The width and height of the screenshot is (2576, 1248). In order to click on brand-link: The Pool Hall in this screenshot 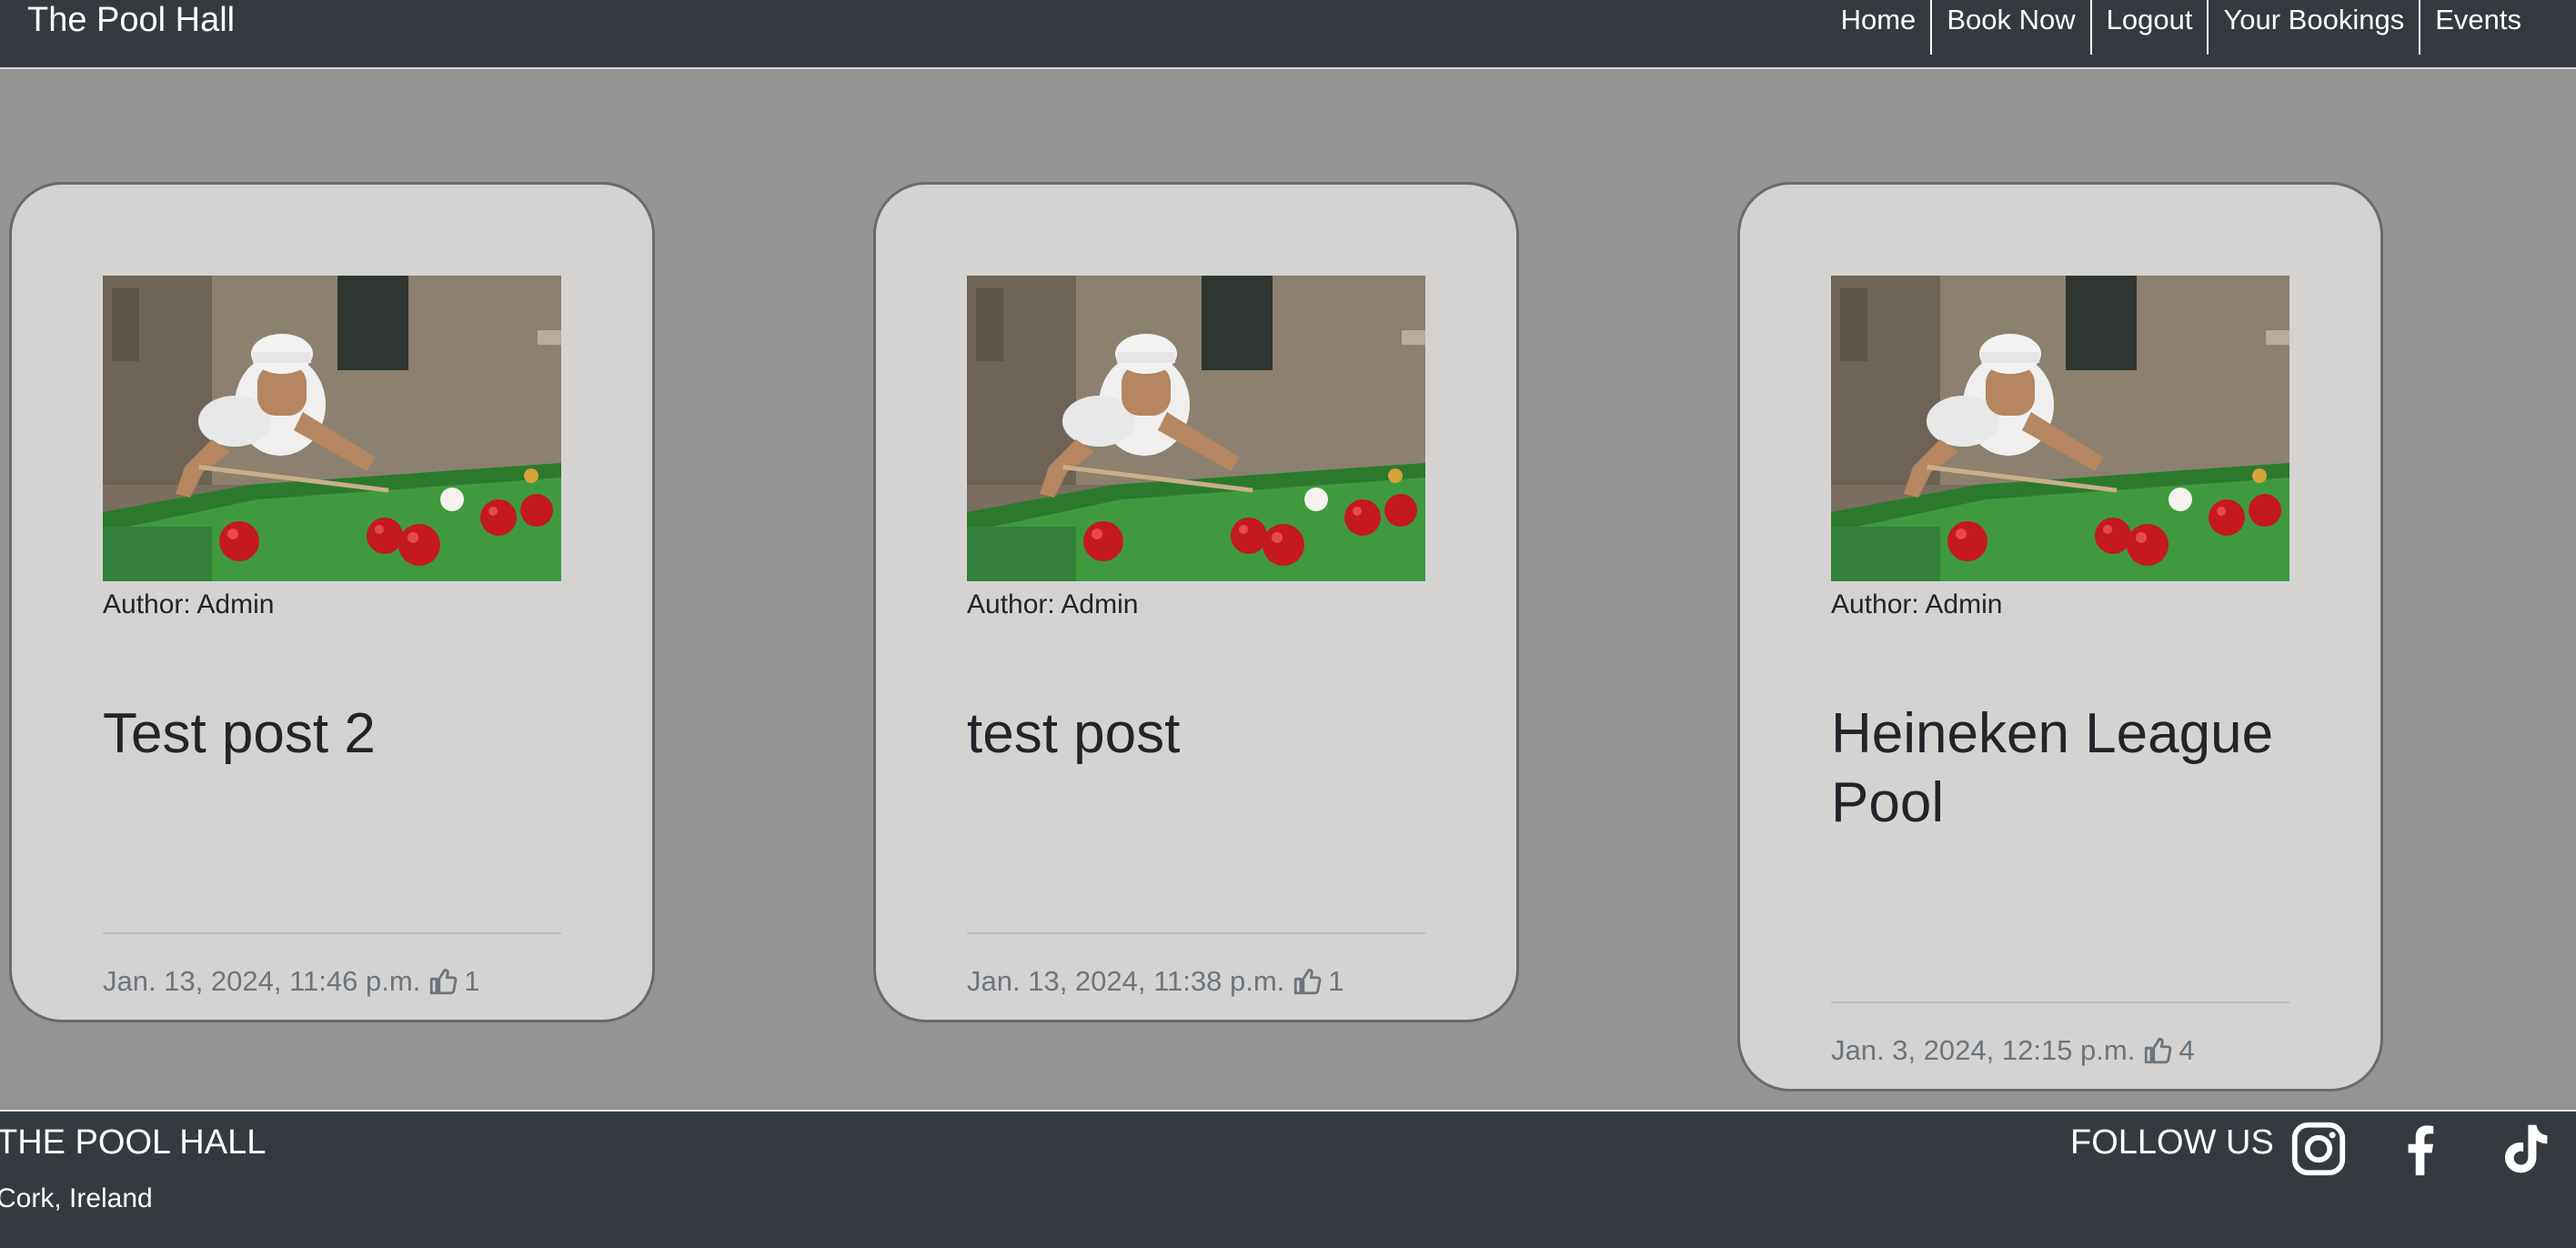, I will do `click(131, 20)`.